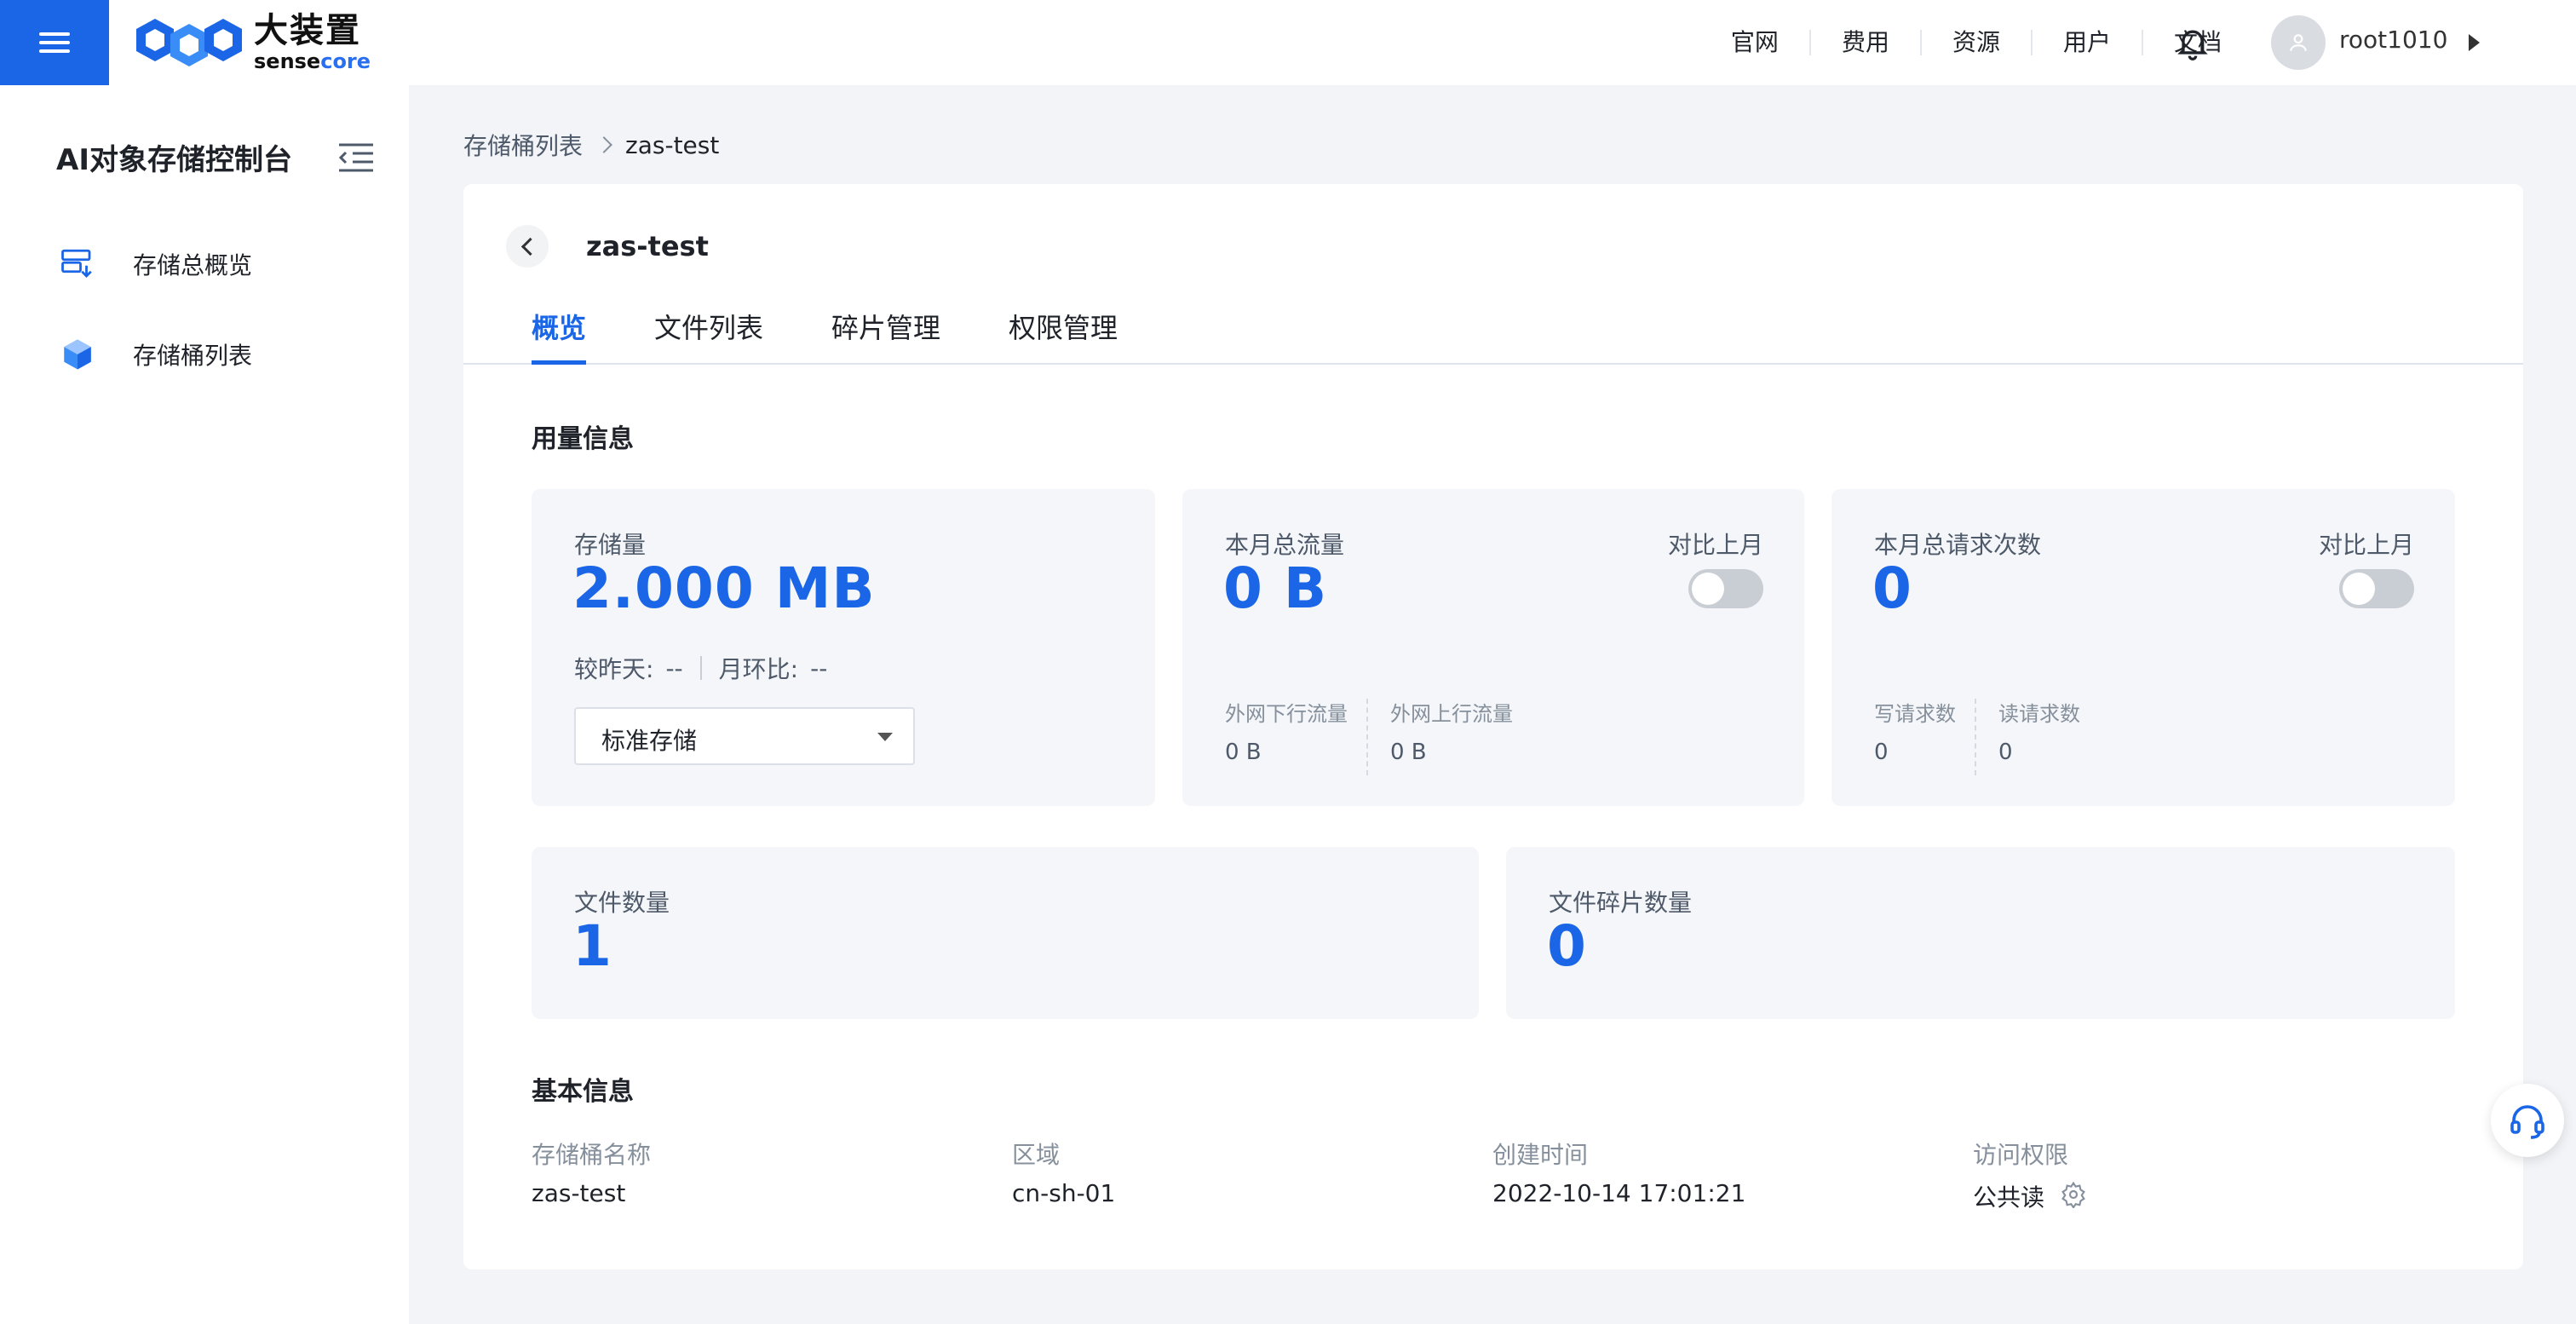 This screenshot has height=1324, width=2576. I want to click on day-compare-value: --, so click(674, 667).